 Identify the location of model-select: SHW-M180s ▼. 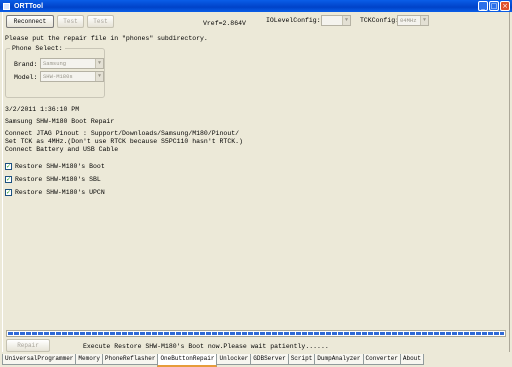
(72, 76).